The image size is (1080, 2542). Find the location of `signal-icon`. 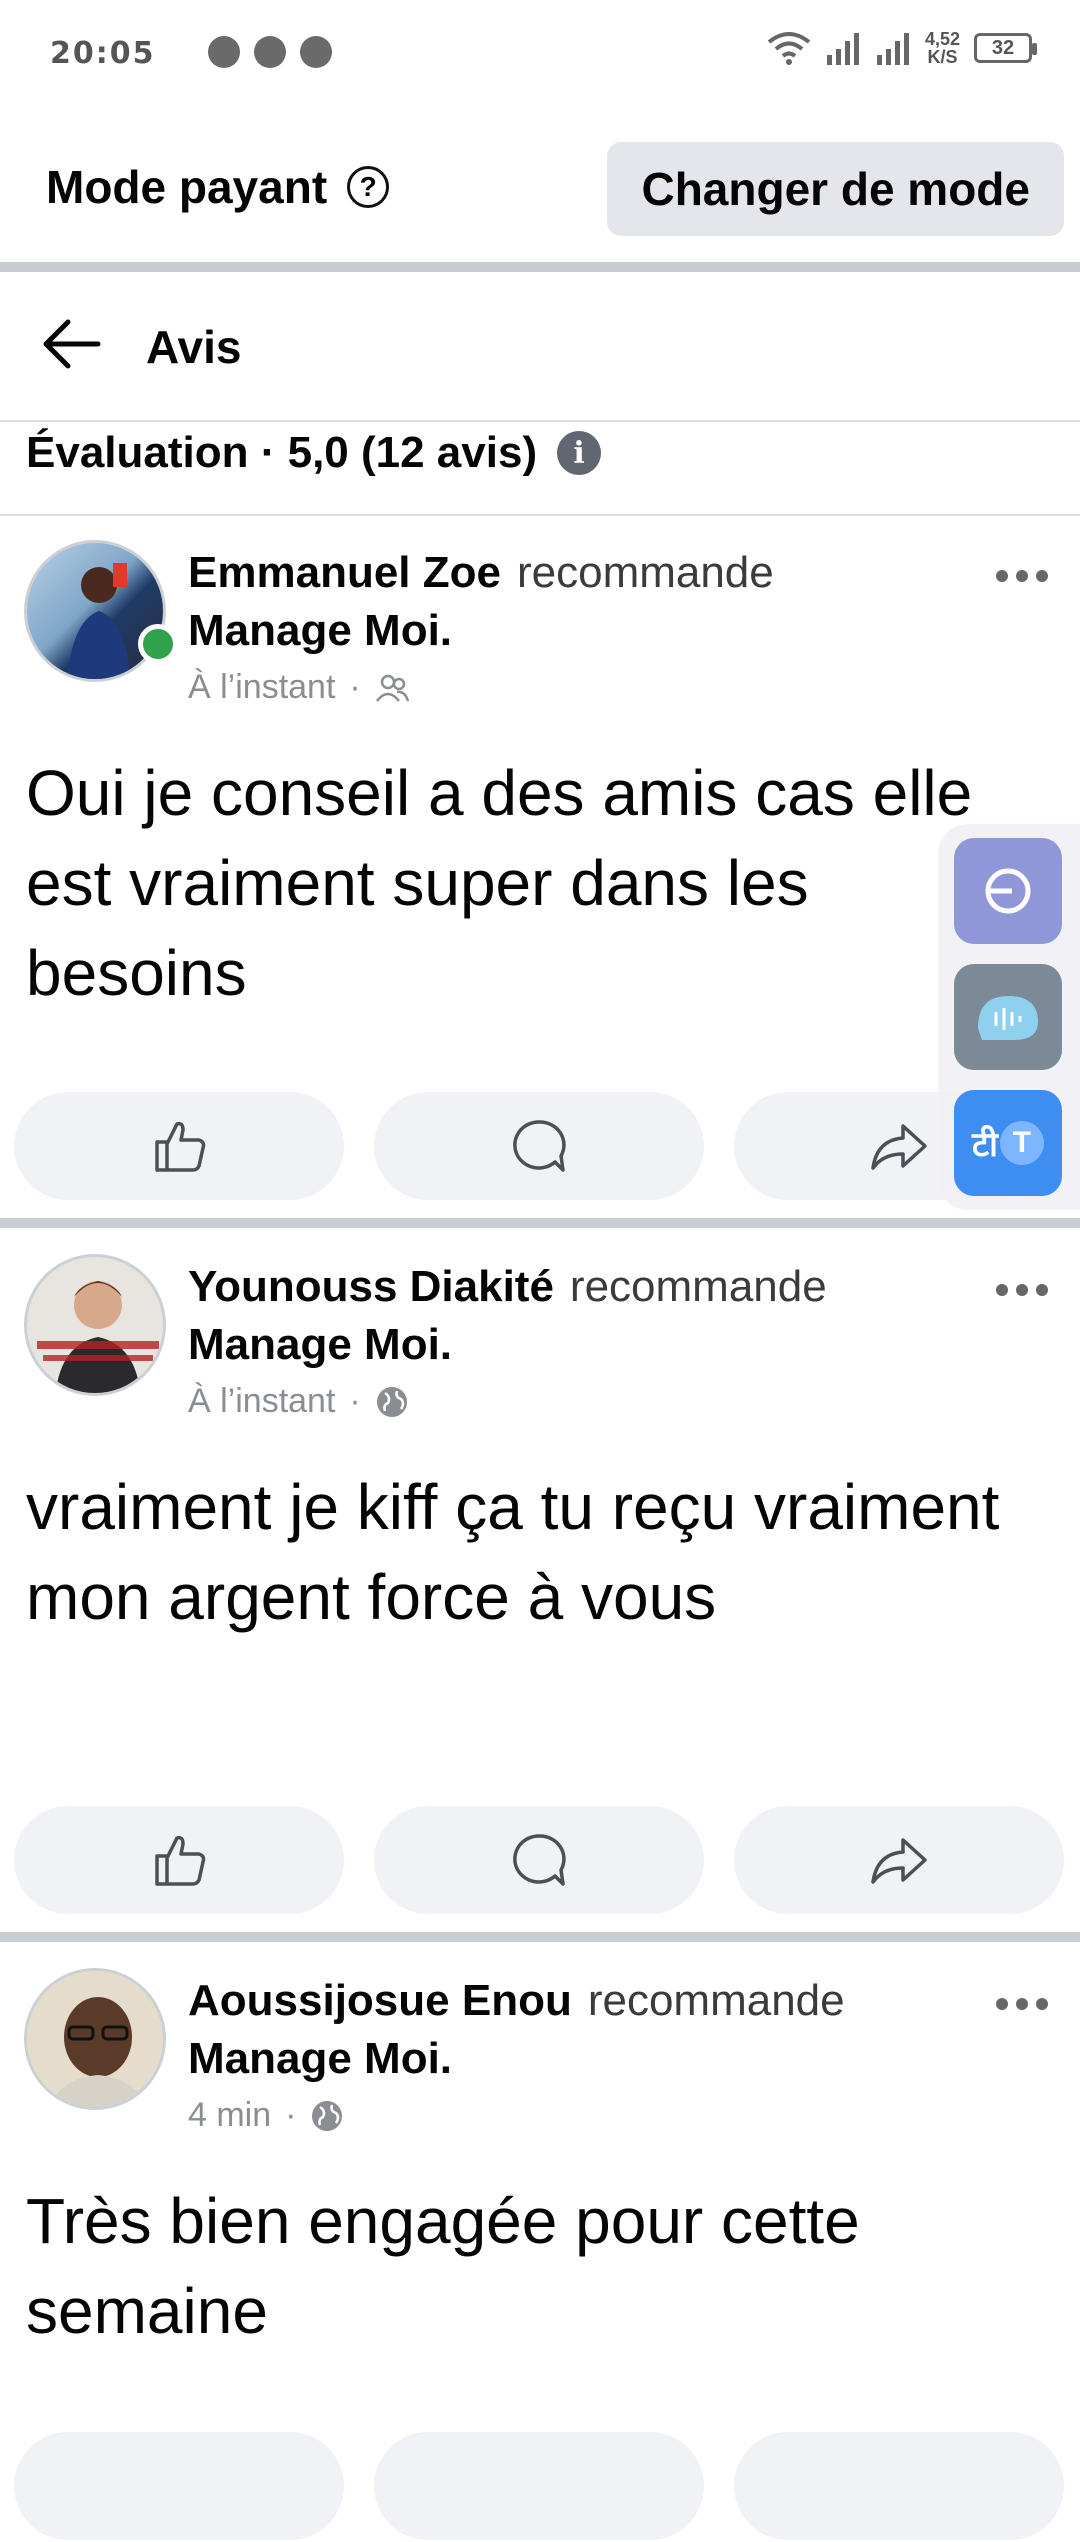

signal-icon is located at coordinates (842, 49).